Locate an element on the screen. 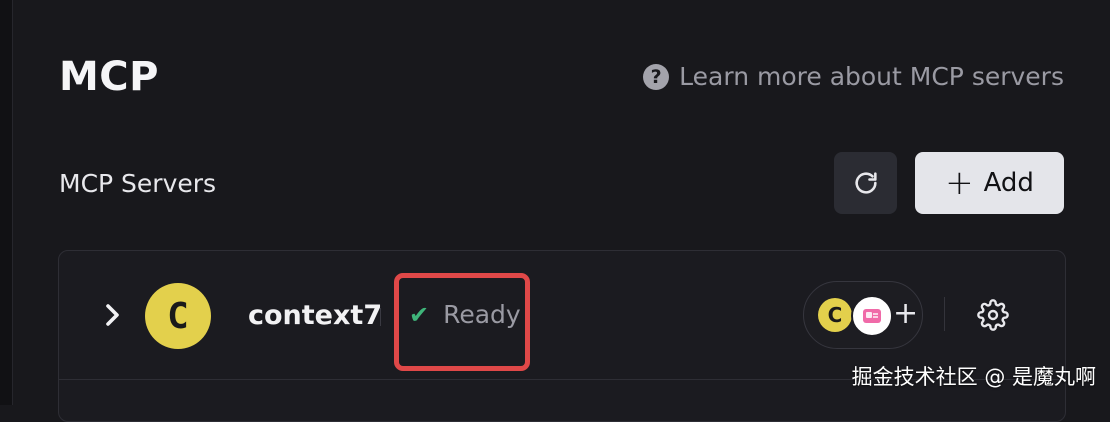  connected-clients: C + is located at coordinates (863, 315).